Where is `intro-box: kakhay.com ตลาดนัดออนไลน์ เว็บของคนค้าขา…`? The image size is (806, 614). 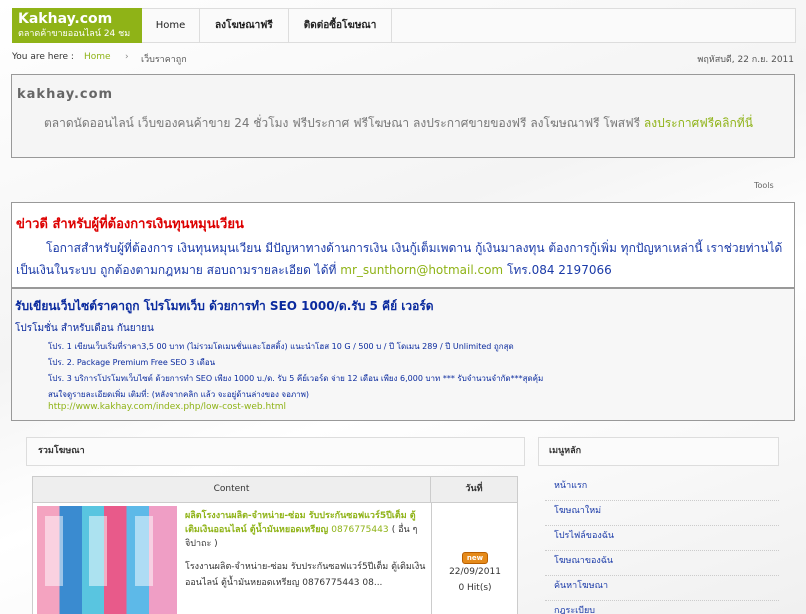
intro-box: kakhay.com ตลาดนัดออนไลน์ เว็บของคนค้าขา… is located at coordinates (403, 116).